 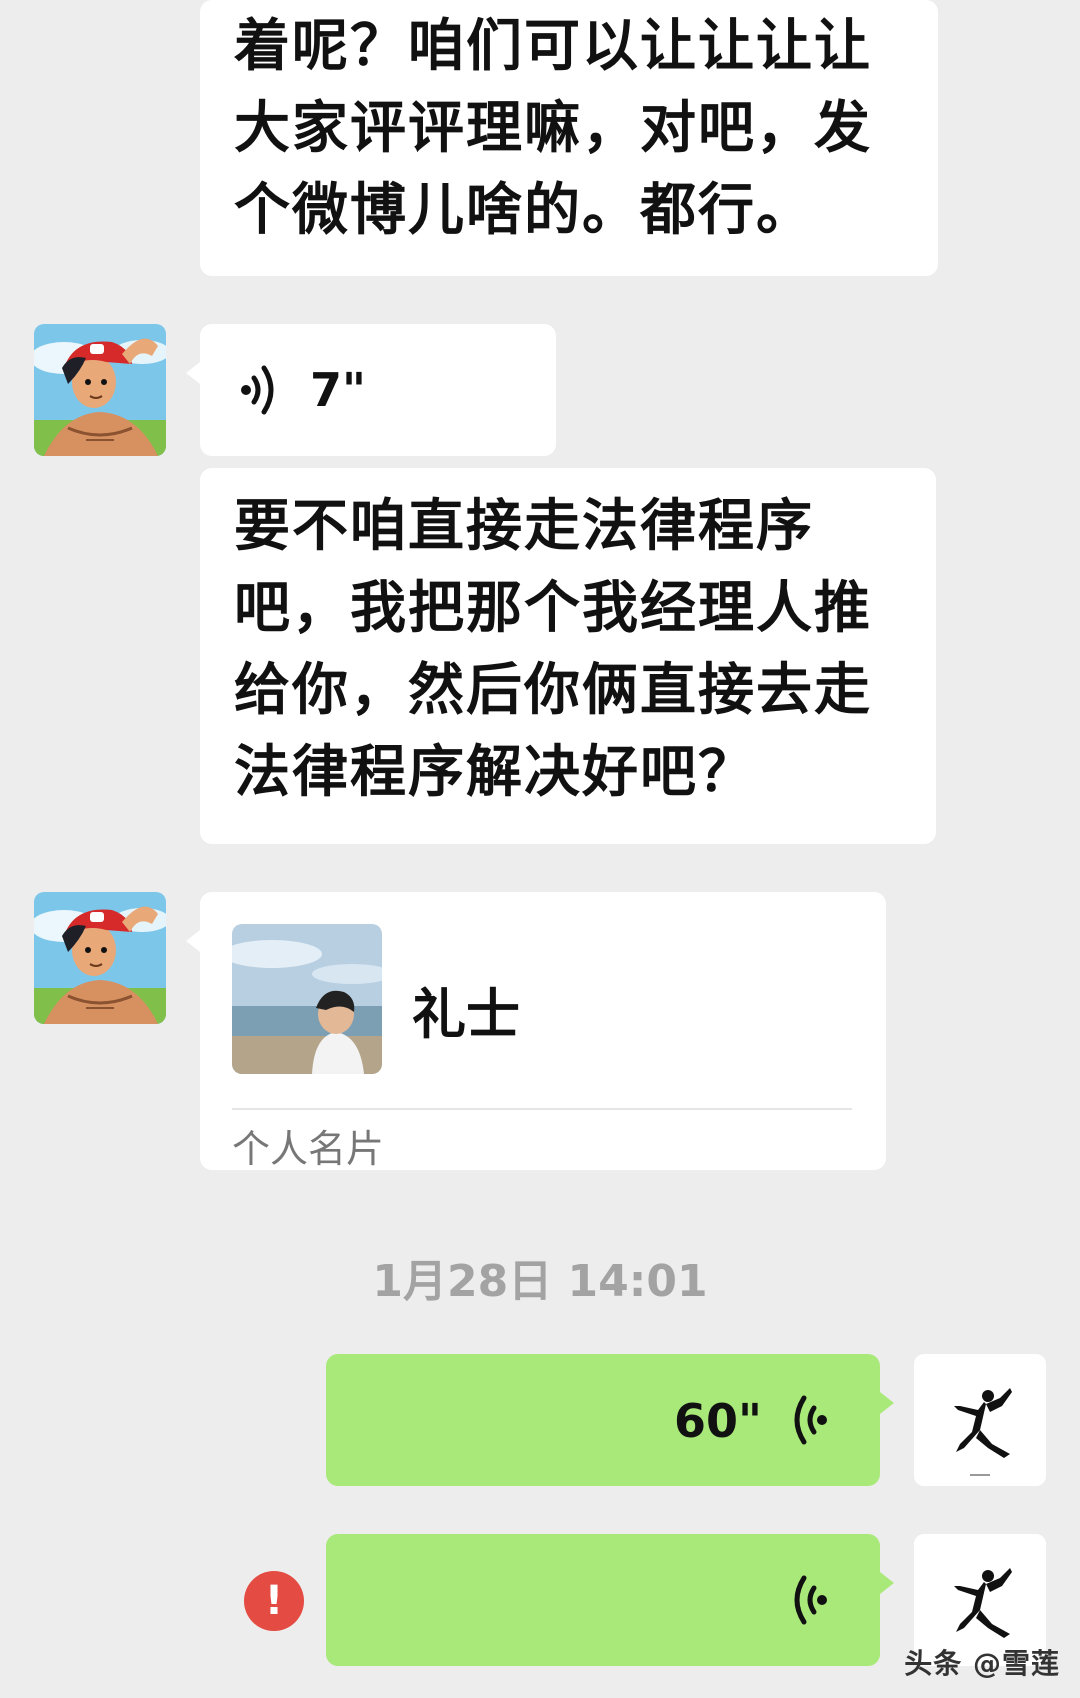 I want to click on message-line: 吧，我把那个我经理人推, so click(x=553, y=608).